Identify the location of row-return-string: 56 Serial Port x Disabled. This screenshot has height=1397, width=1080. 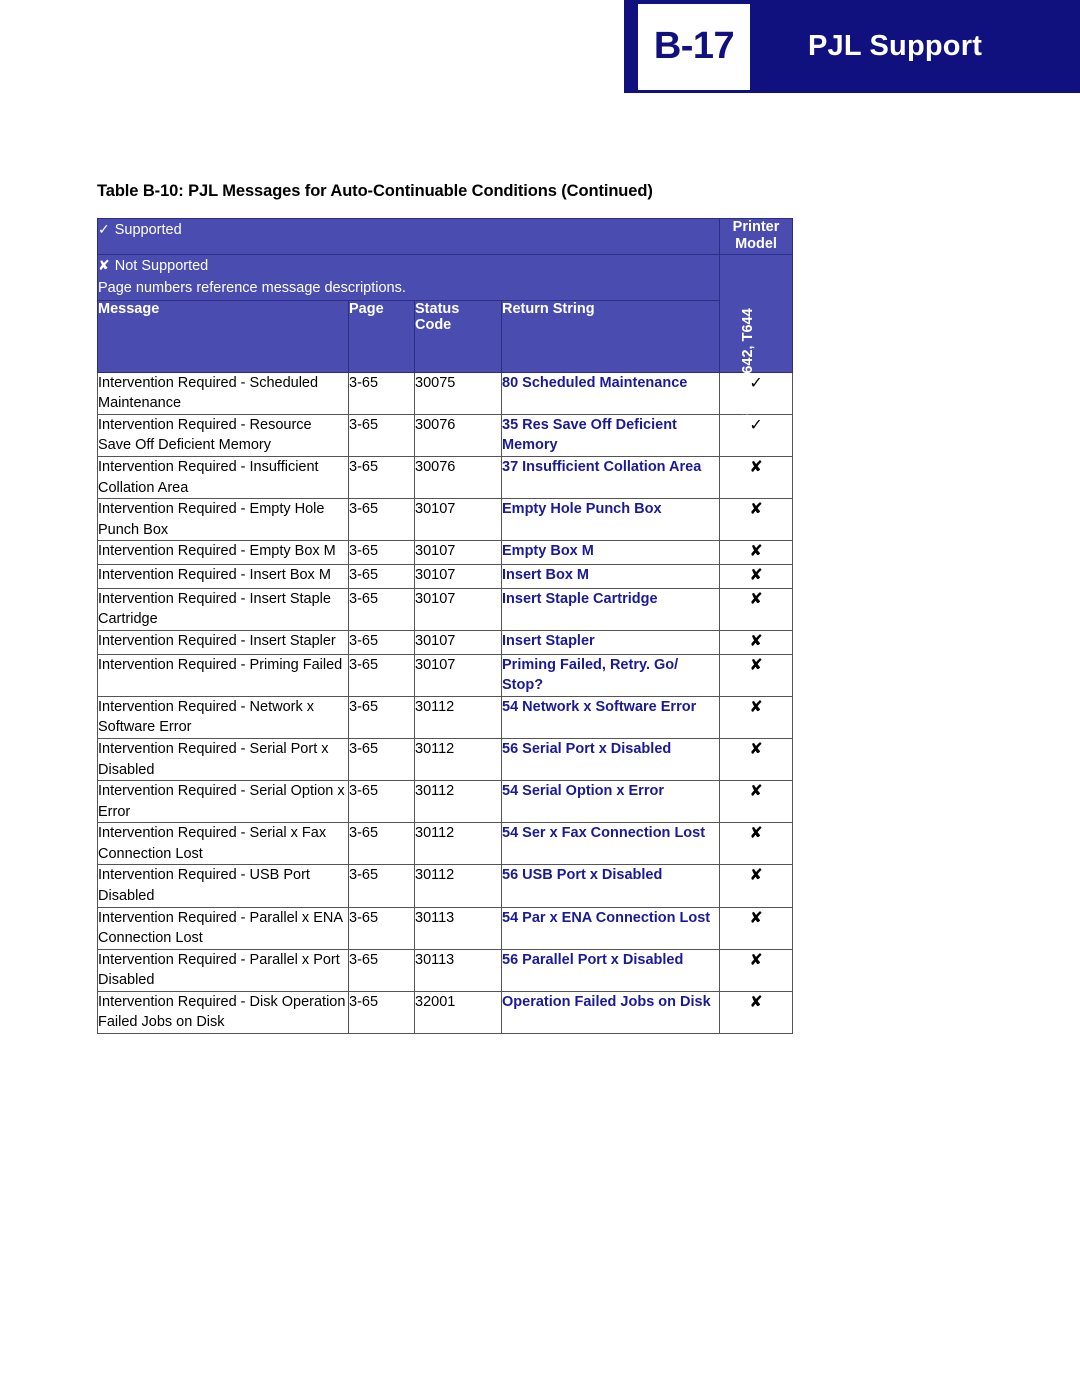
(610, 759).